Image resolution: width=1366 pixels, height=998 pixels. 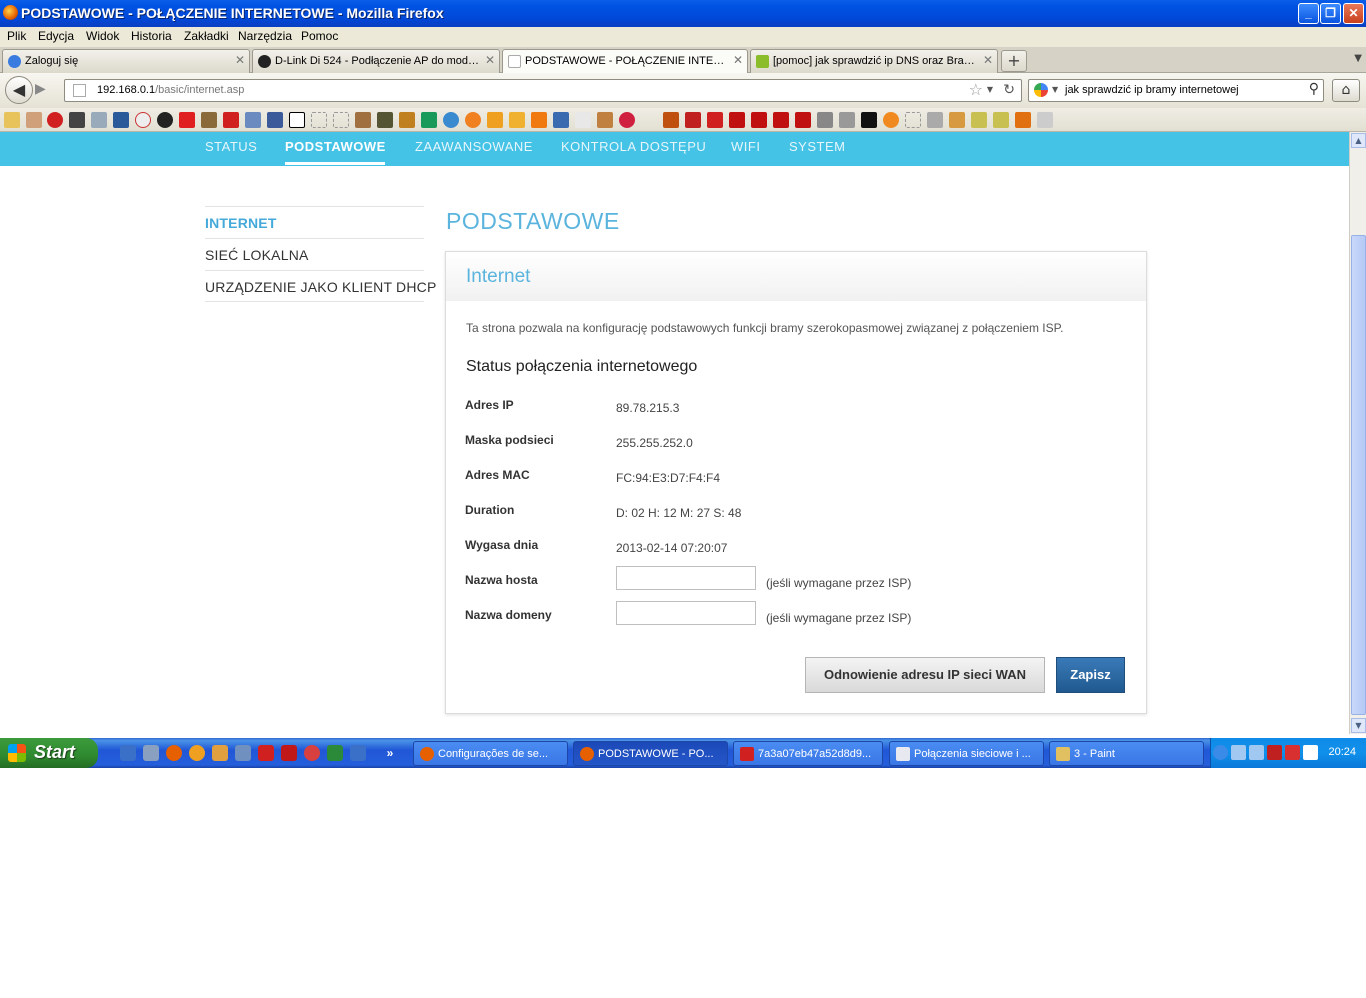 I want to click on renew-wan-ip-button: Odnowienie adresu IP sieci WAN, so click(x=925, y=675).